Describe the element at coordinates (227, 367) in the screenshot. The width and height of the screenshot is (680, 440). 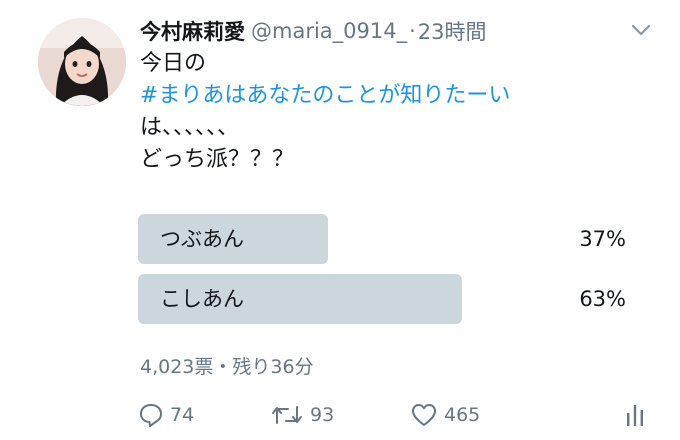
I see `poll-meta: 4,023票・残り36分` at that location.